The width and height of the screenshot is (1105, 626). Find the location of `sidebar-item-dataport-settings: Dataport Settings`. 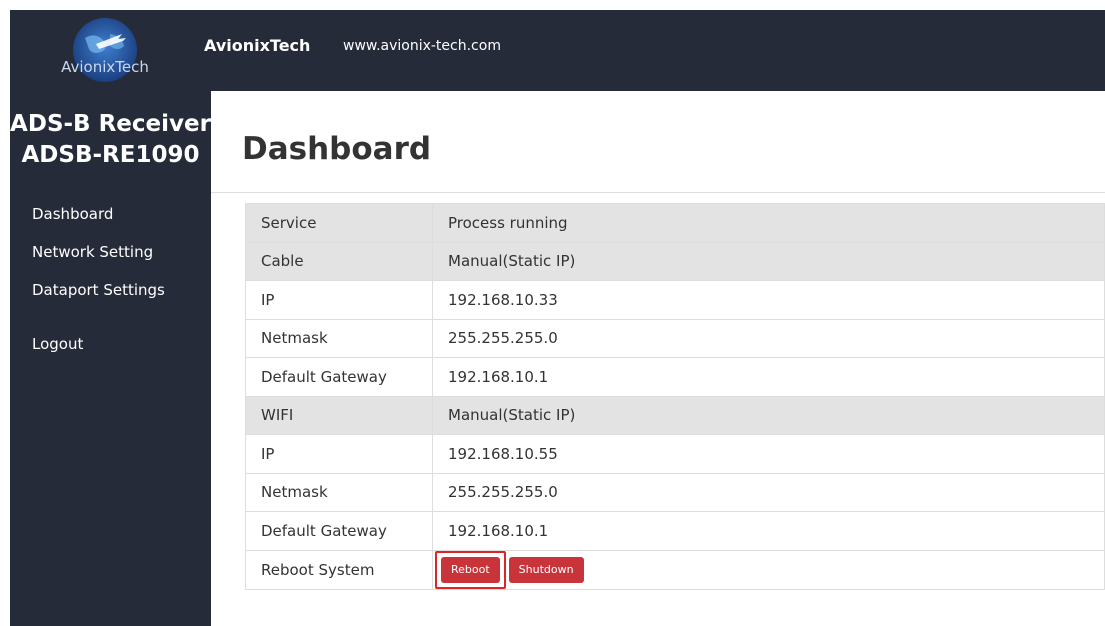

sidebar-item-dataport-settings: Dataport Settings is located at coordinates (119, 299).